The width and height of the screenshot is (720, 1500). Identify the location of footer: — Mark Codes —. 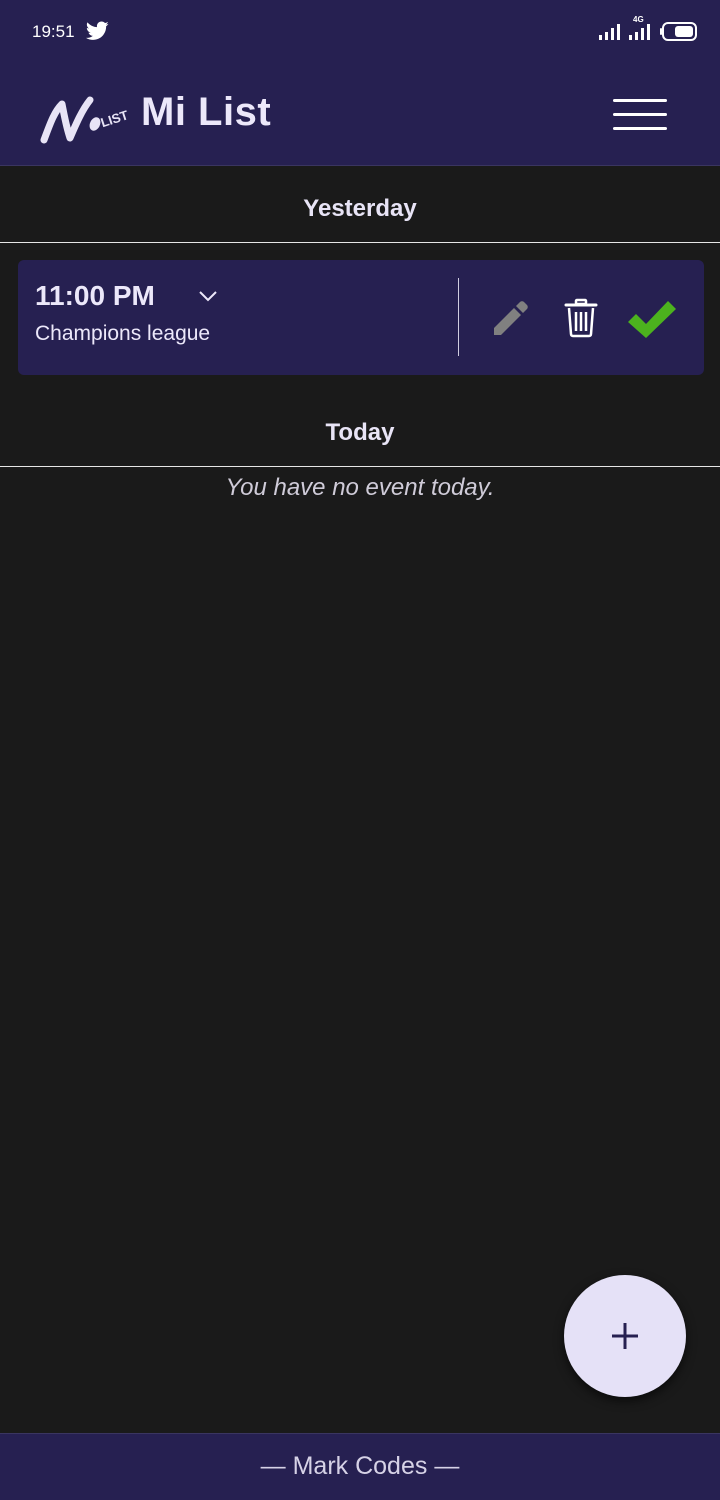
(360, 1466).